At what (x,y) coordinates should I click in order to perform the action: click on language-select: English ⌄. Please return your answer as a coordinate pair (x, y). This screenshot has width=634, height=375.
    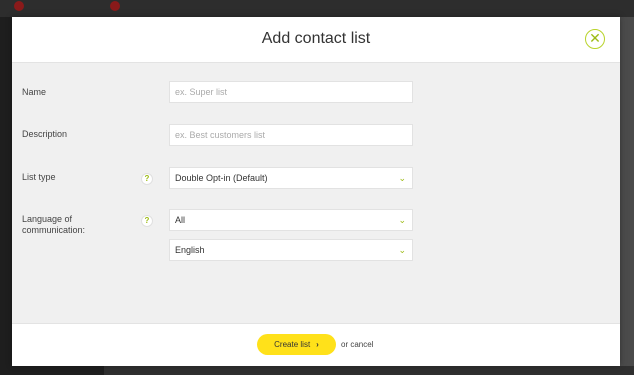
    Looking at the image, I should click on (291, 250).